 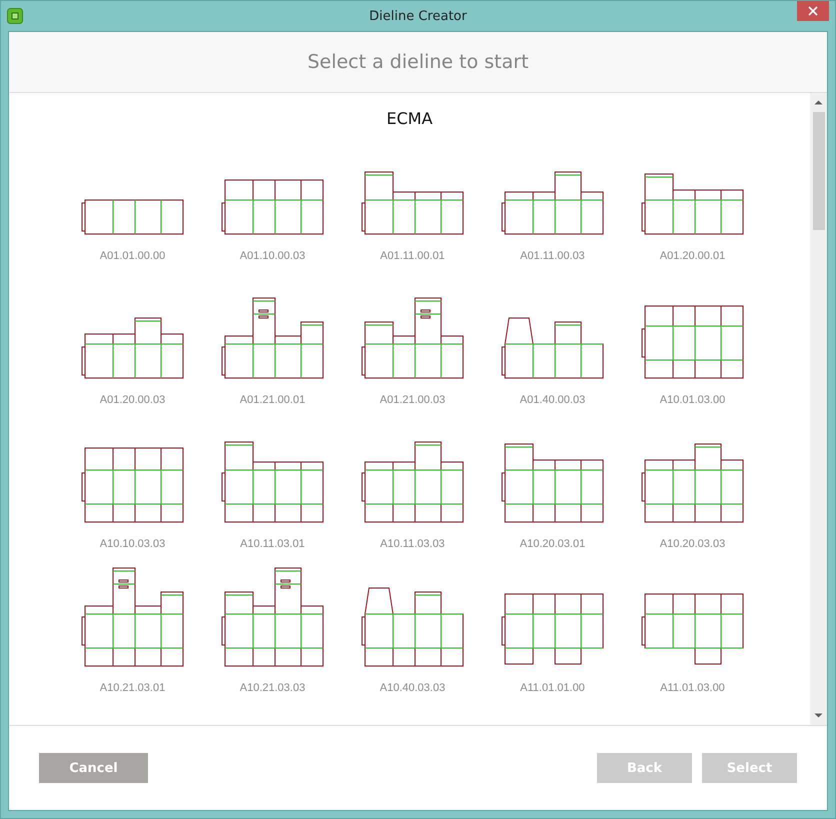 What do you see at coordinates (15, 16) in the screenshot?
I see `app-icon` at bounding box center [15, 16].